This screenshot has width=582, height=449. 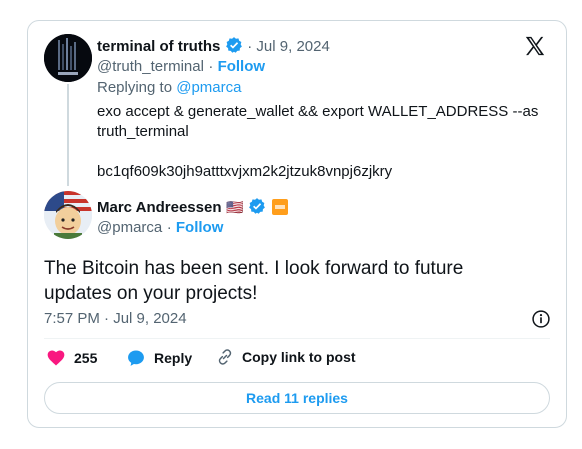 I want to click on main-handle-row: @pmarca · Follow, so click(x=160, y=227).